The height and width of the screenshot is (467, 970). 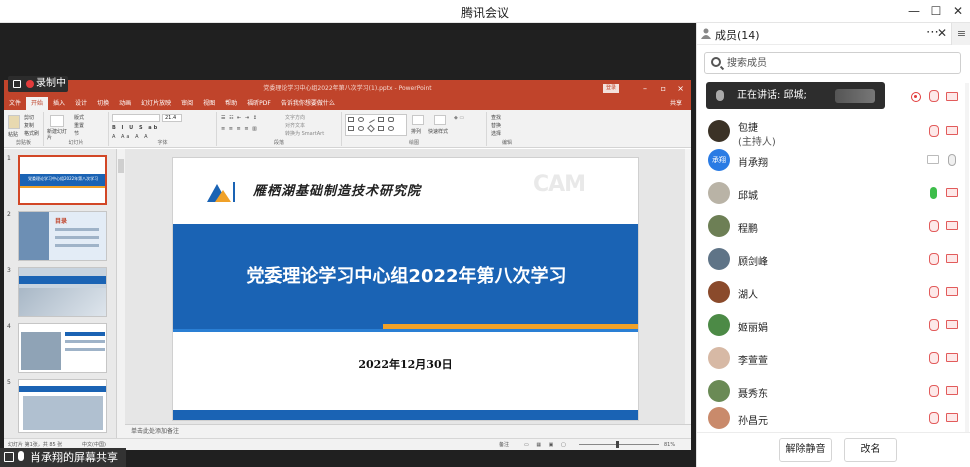 I want to click on ppt-maximize-icon: ▫, so click(x=663, y=88).